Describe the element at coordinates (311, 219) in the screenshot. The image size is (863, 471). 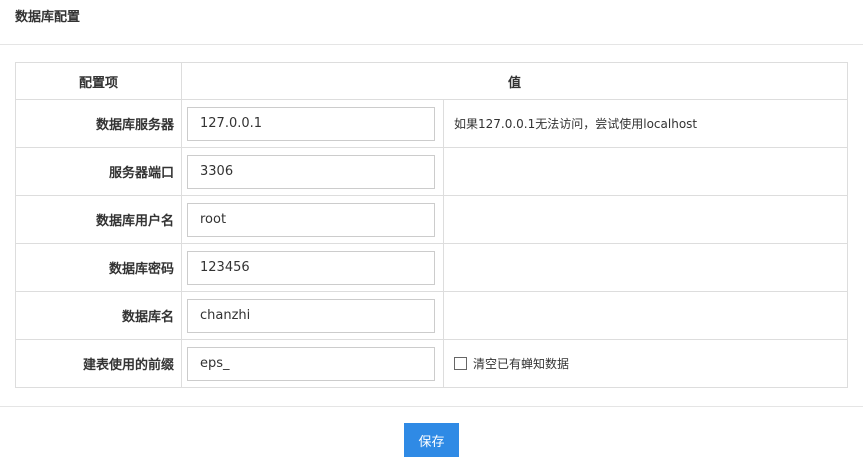
I see `db-user-input` at that location.